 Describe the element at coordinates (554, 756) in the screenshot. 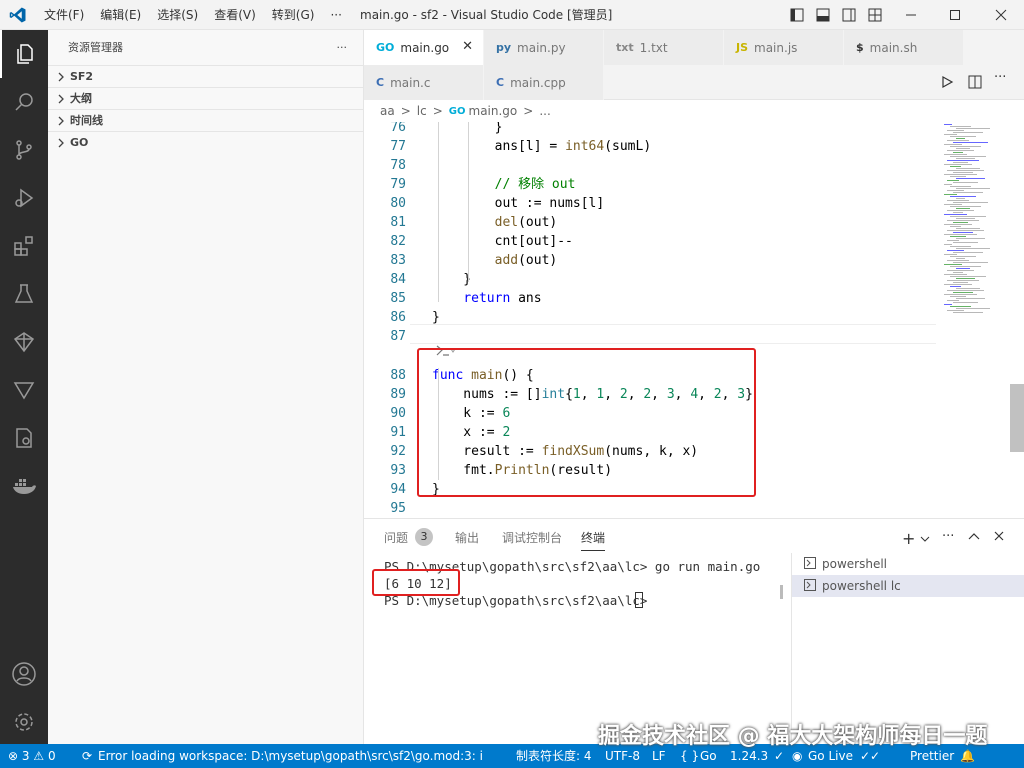

I see `indentation-status: 制表符长度: 4` at that location.